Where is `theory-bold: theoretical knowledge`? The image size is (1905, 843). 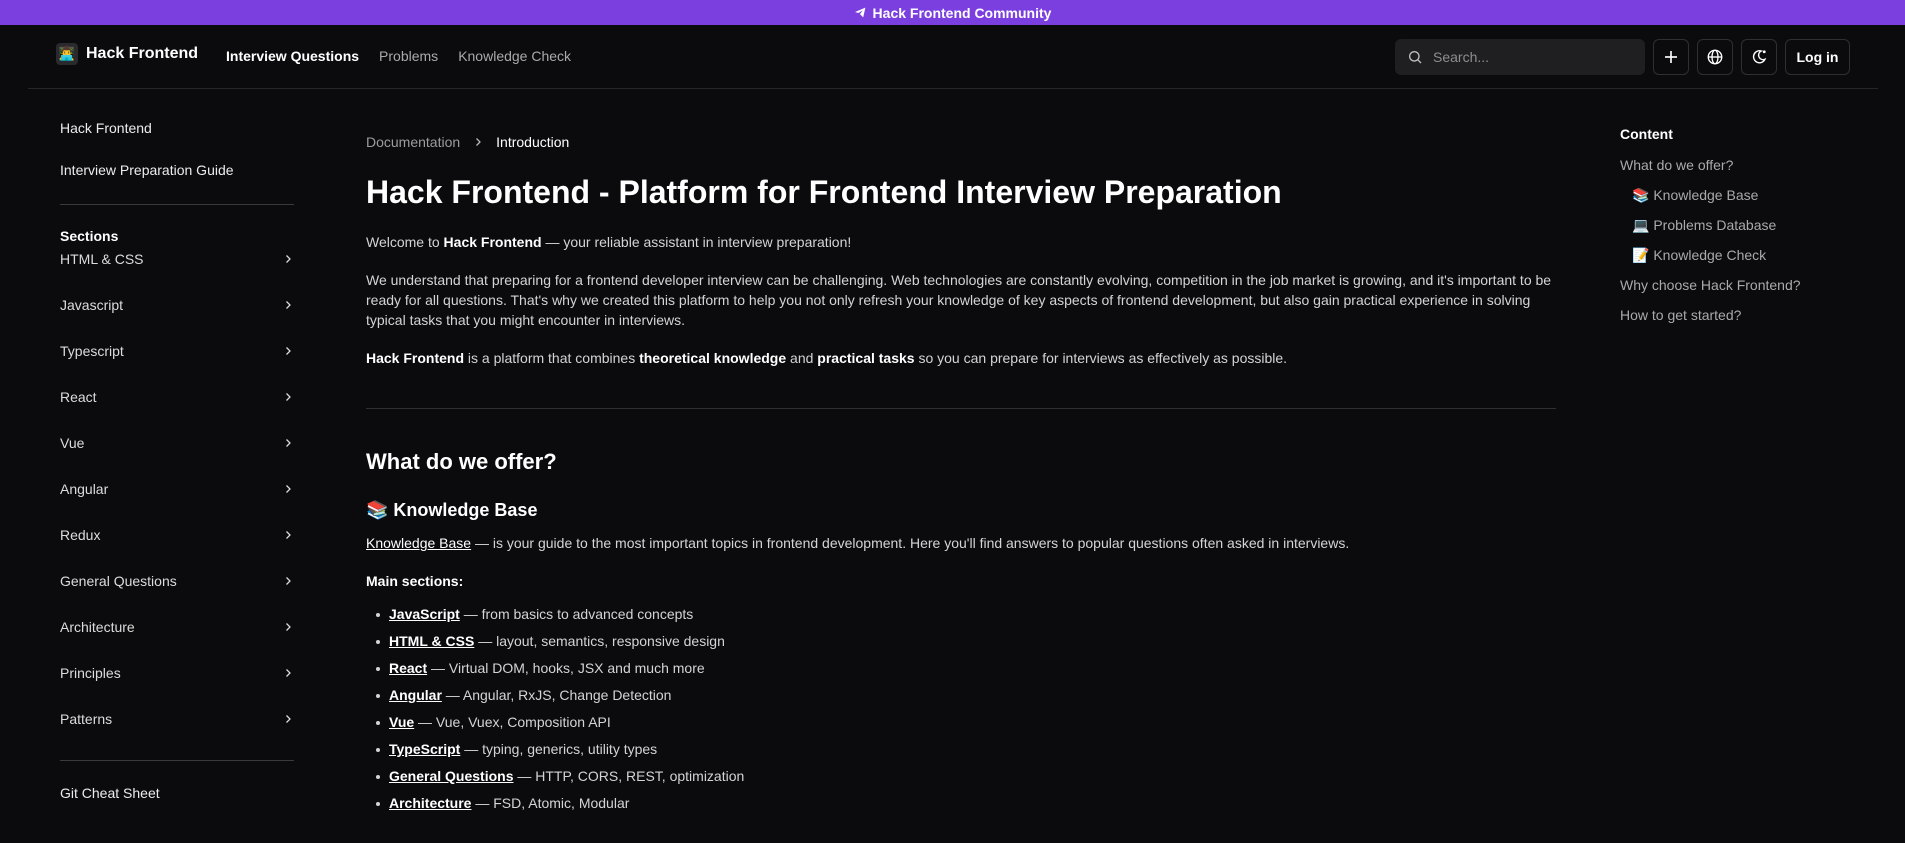
theory-bold: theoretical knowledge is located at coordinates (713, 358).